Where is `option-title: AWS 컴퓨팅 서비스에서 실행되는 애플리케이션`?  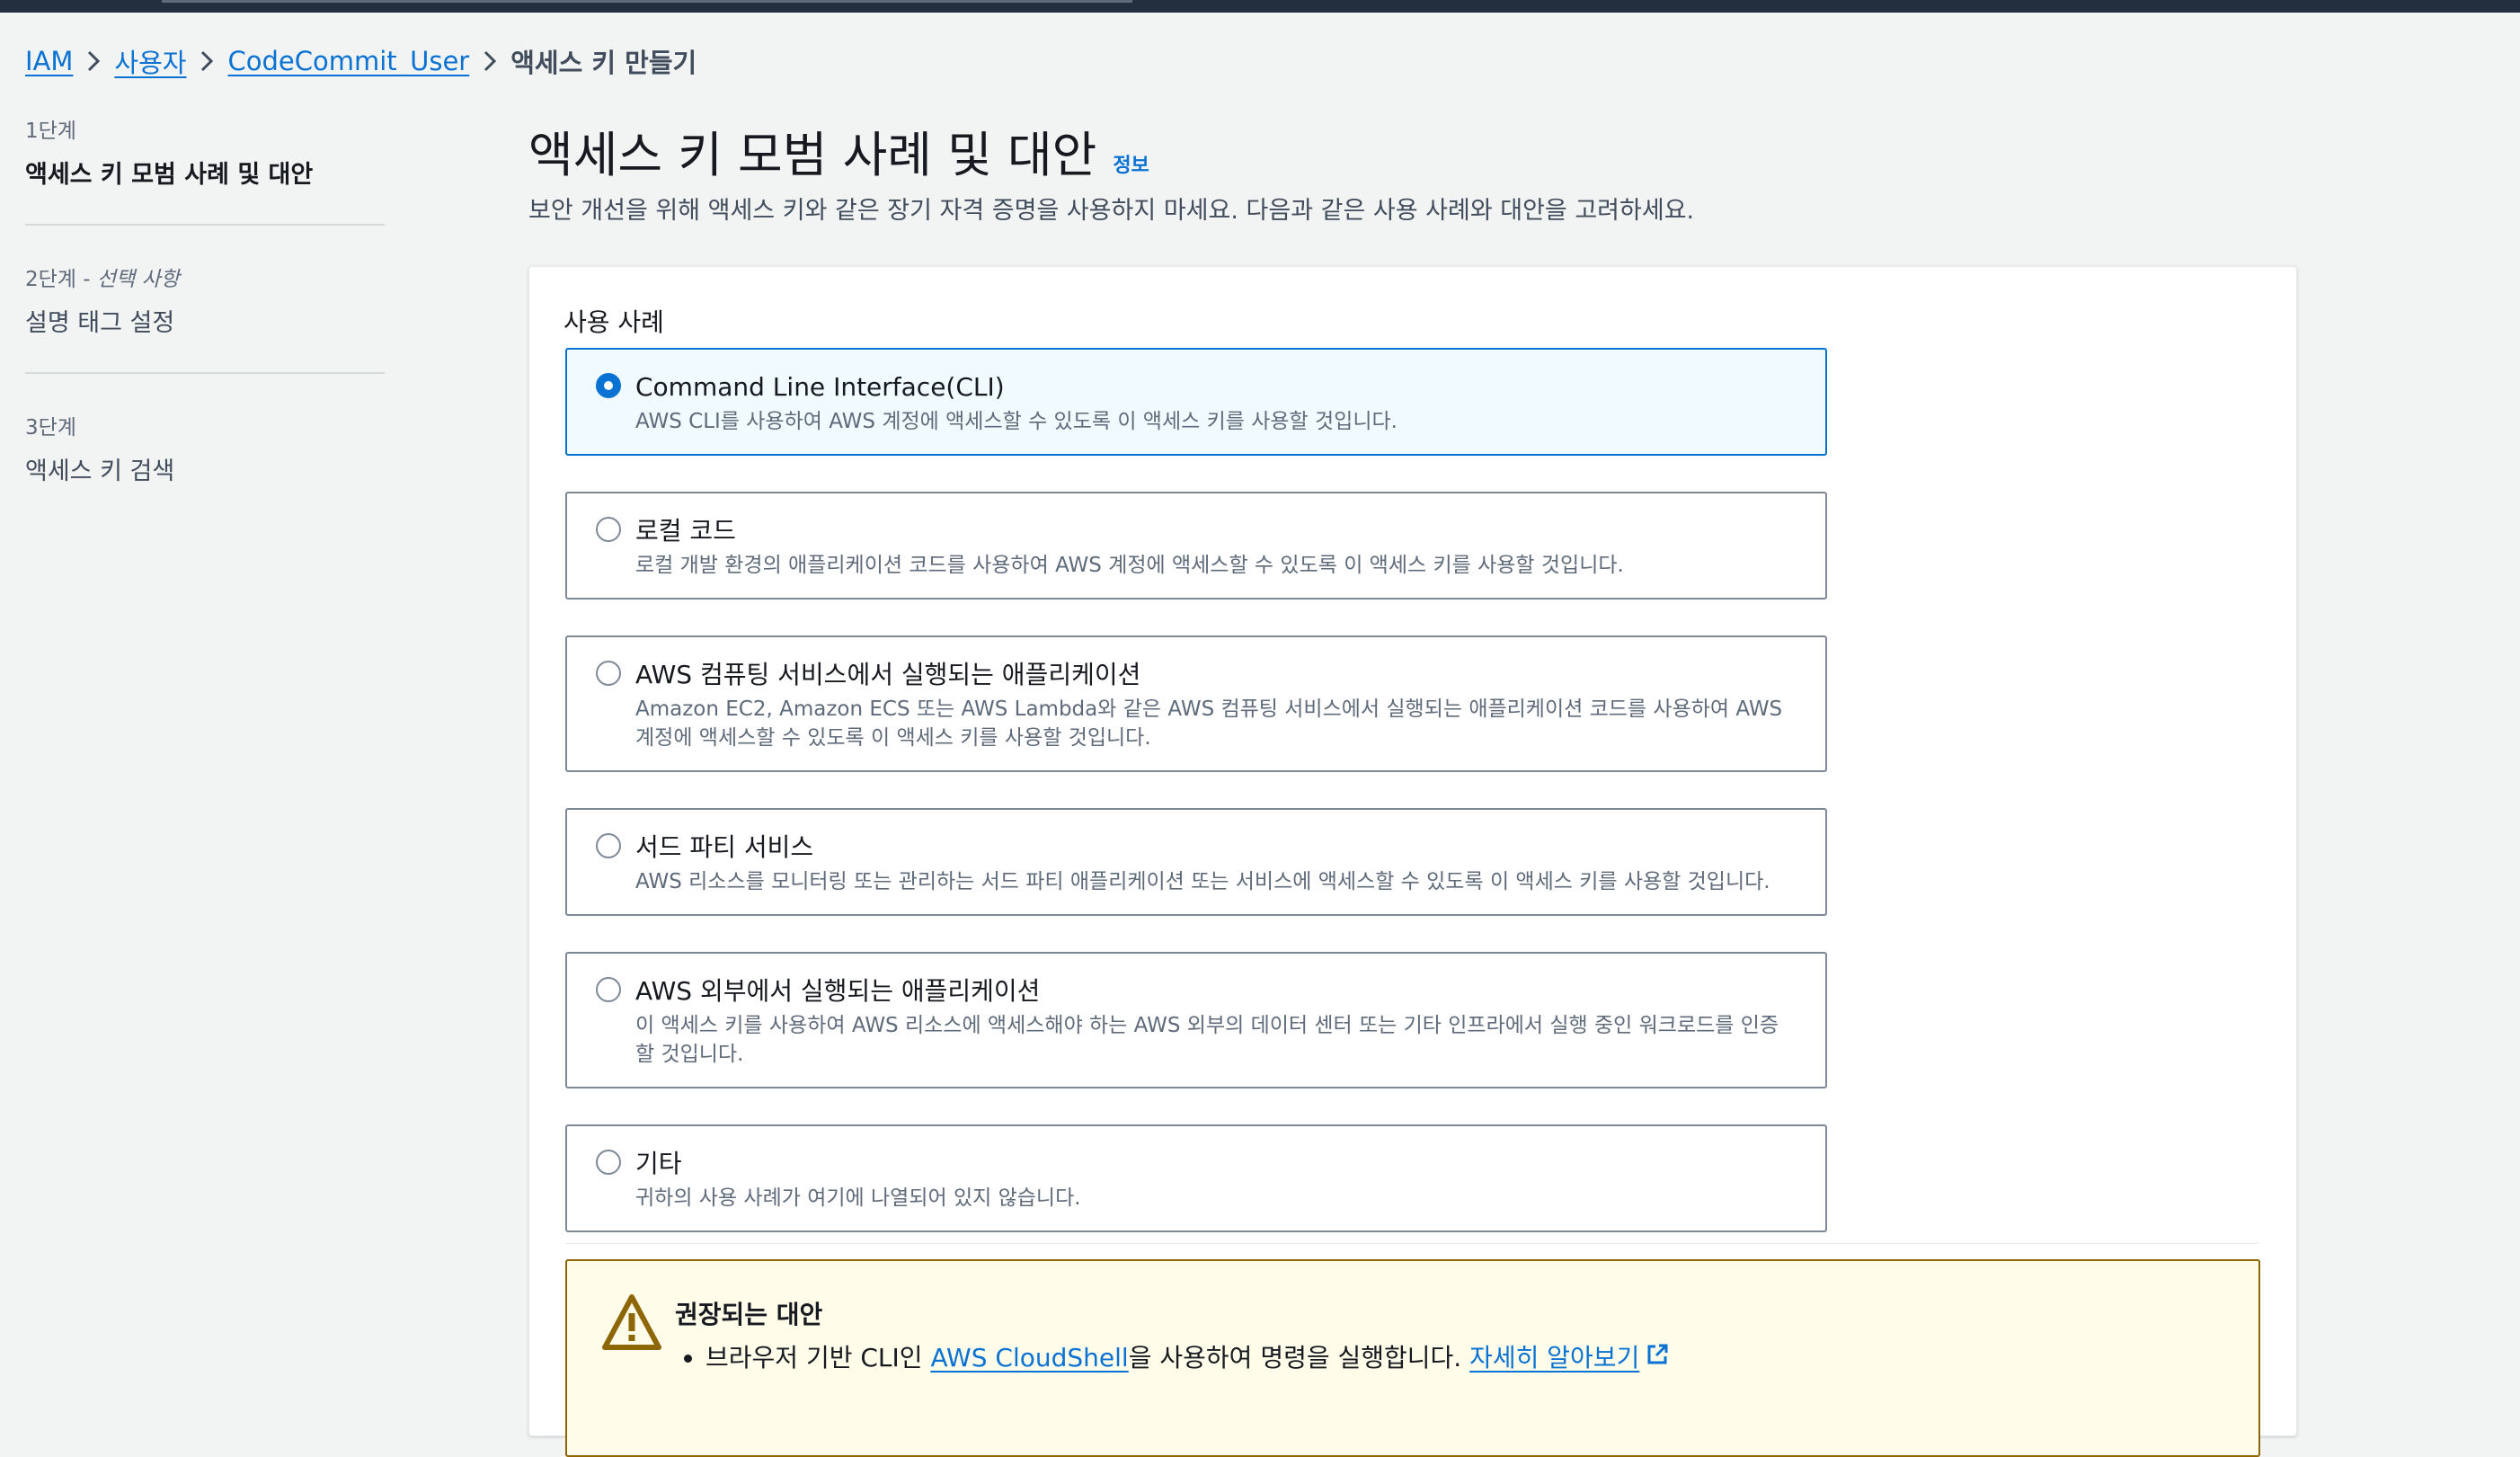
option-title: AWS 컴퓨팅 서비스에서 실행되는 애플리케이션 is located at coordinates (888, 674).